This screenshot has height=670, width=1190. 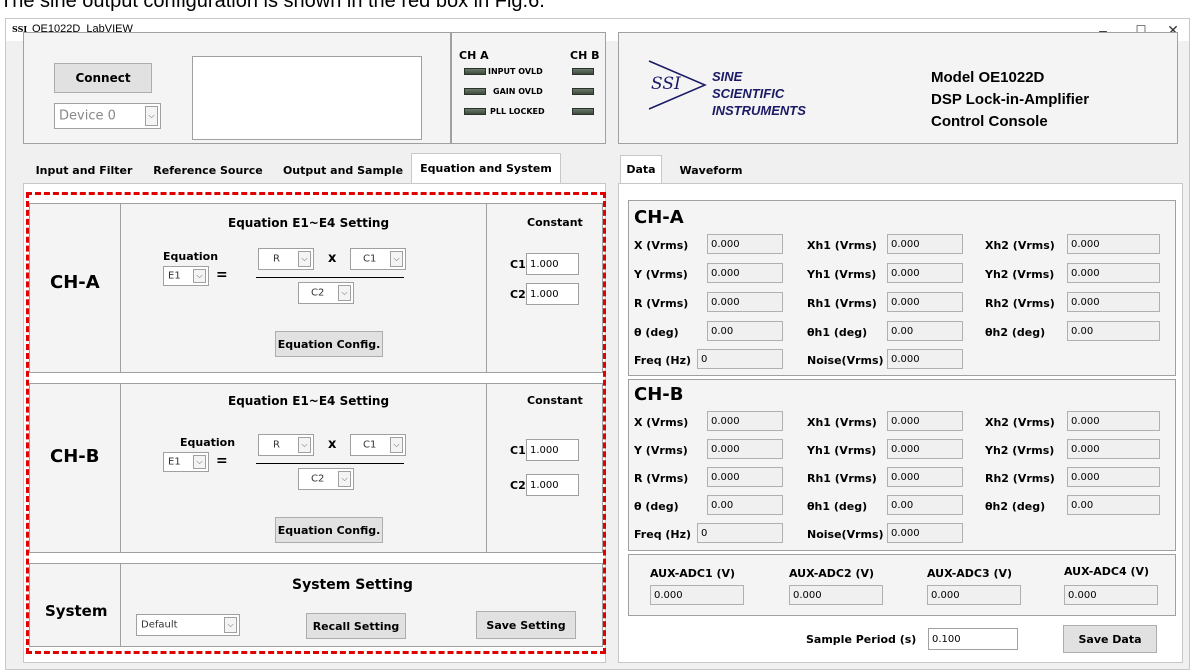 I want to click on model-desc2: Control Console, so click(x=989, y=121).